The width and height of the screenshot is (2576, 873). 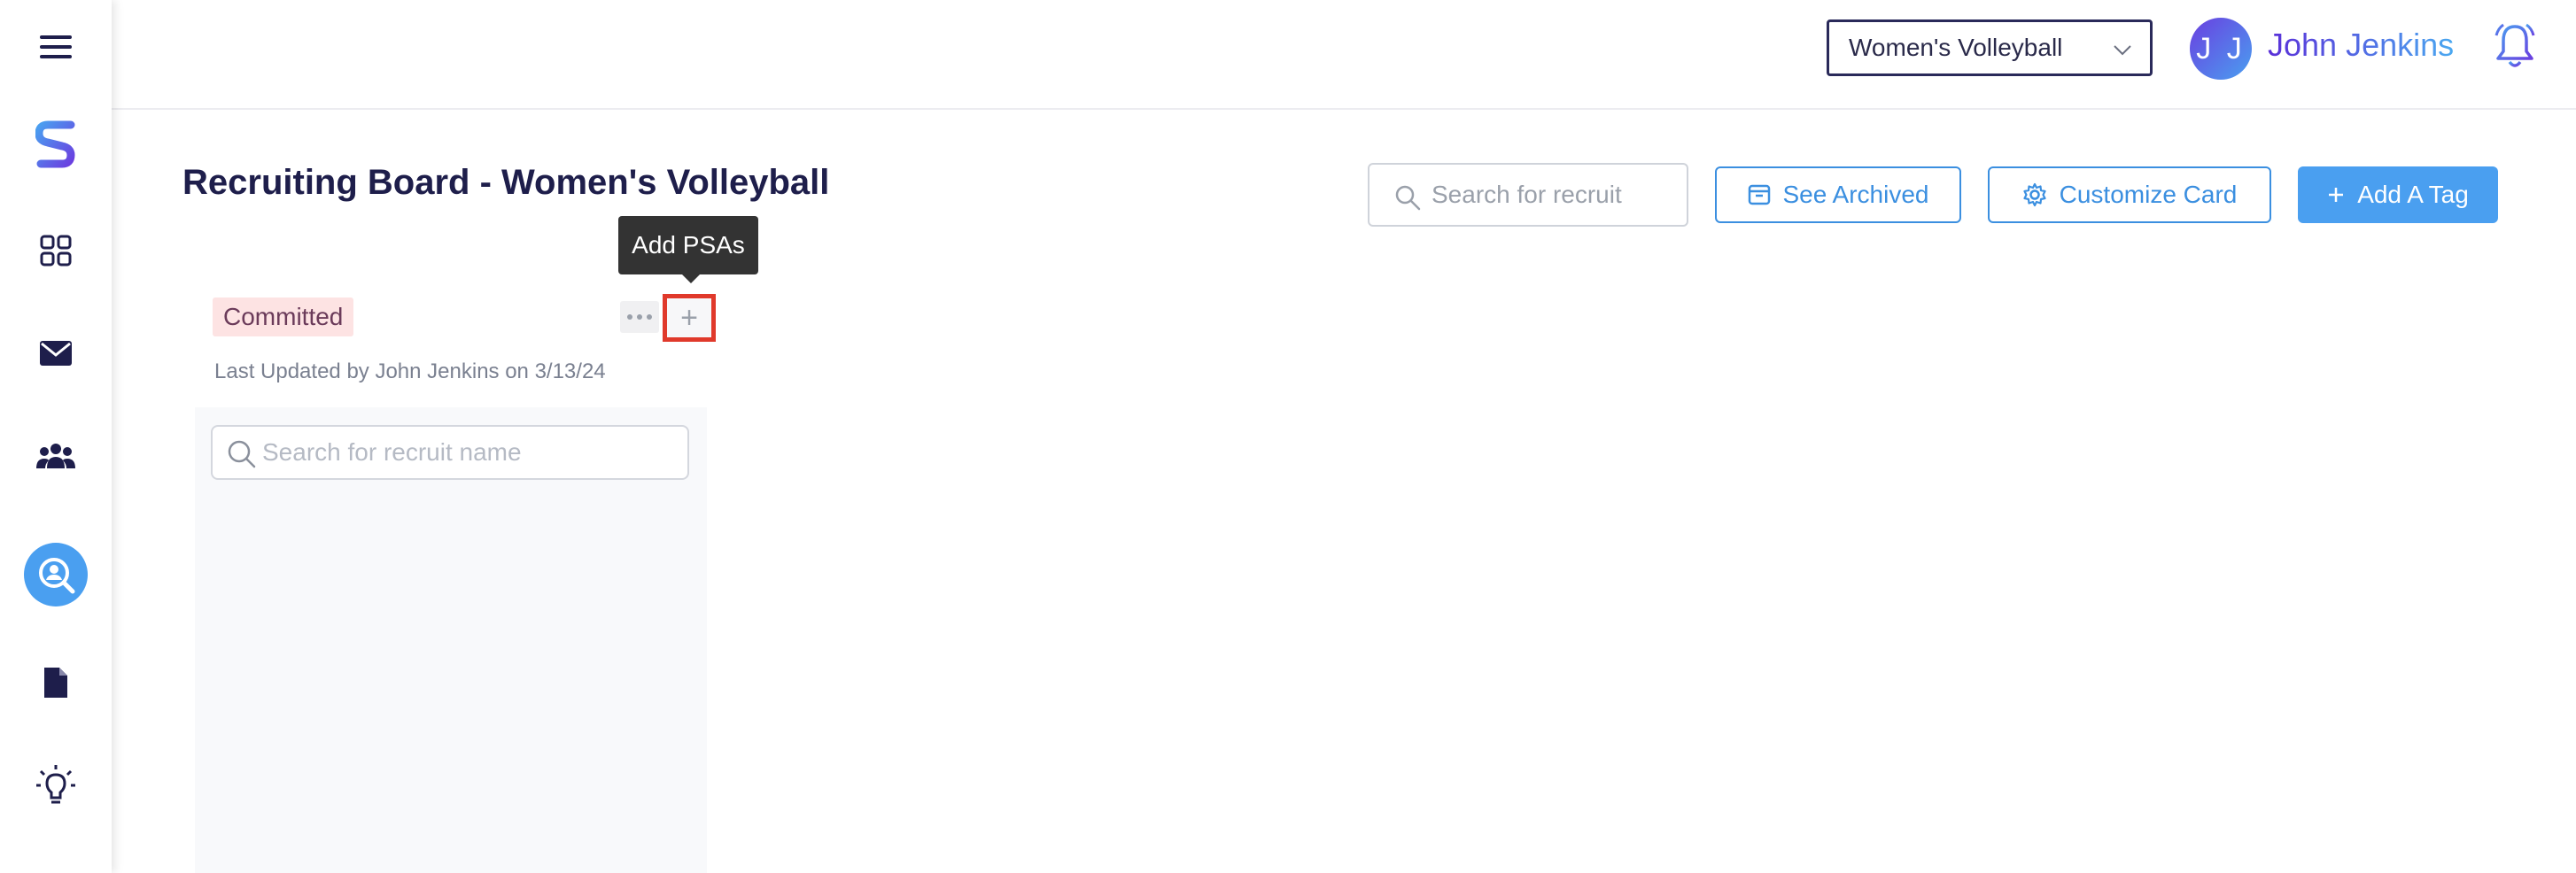 I want to click on recruit-name-search-input, so click(x=466, y=452).